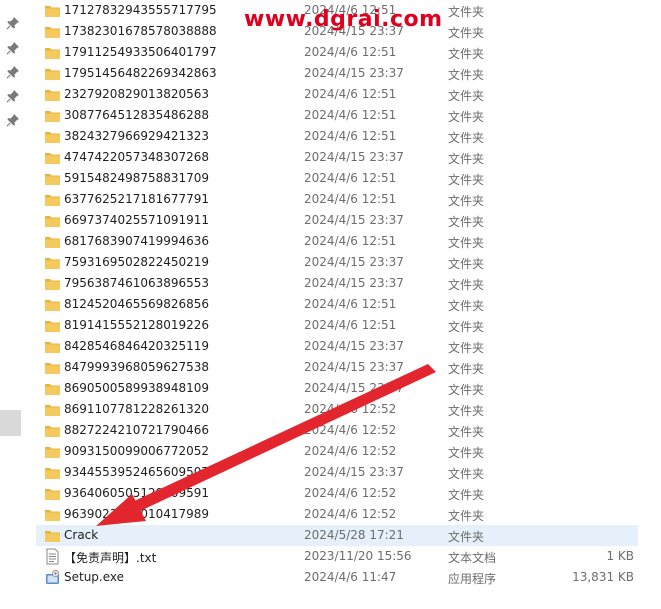 The height and width of the screenshot is (609, 661). What do you see at coordinates (137, 199) in the screenshot?
I see `file-name: 6377625217181677791` at bounding box center [137, 199].